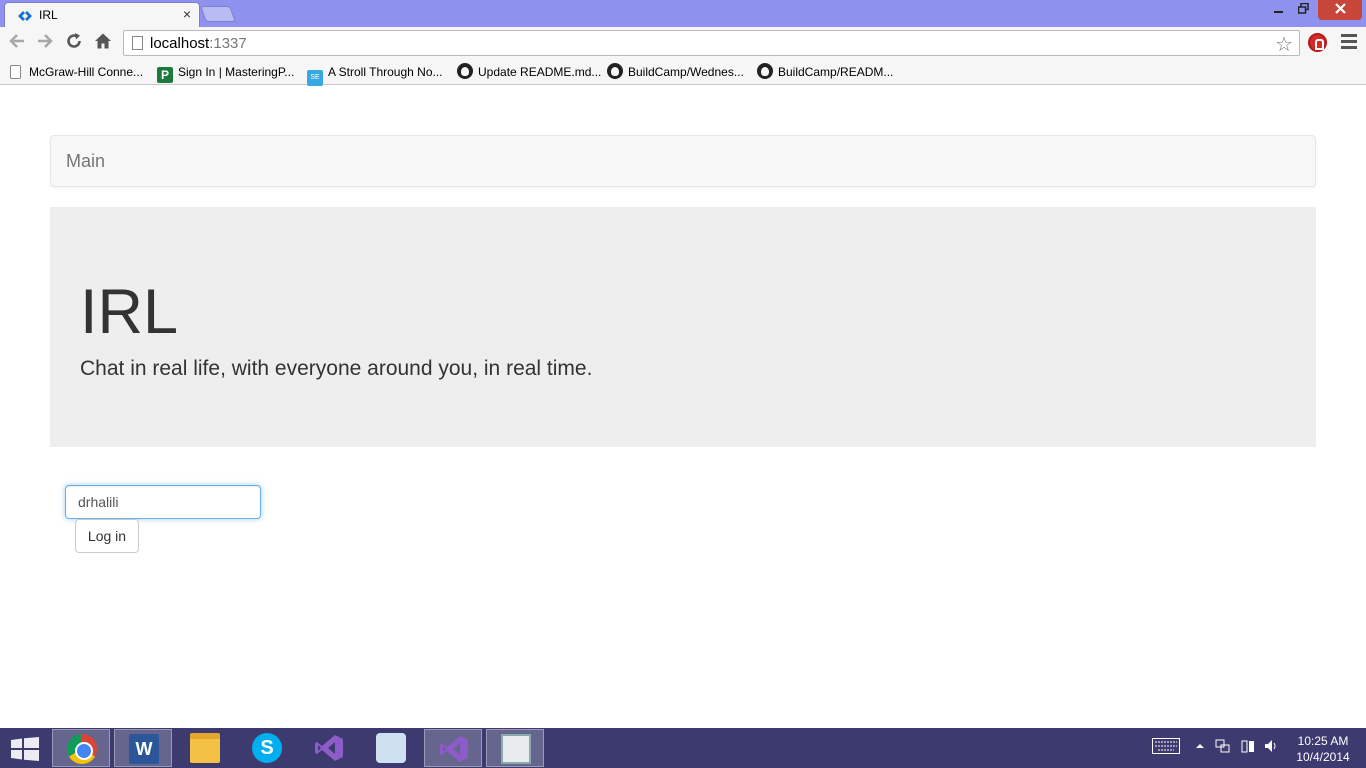 The width and height of the screenshot is (1366, 768). Describe the element at coordinates (107, 536) in the screenshot. I see `login-button: Log in` at that location.